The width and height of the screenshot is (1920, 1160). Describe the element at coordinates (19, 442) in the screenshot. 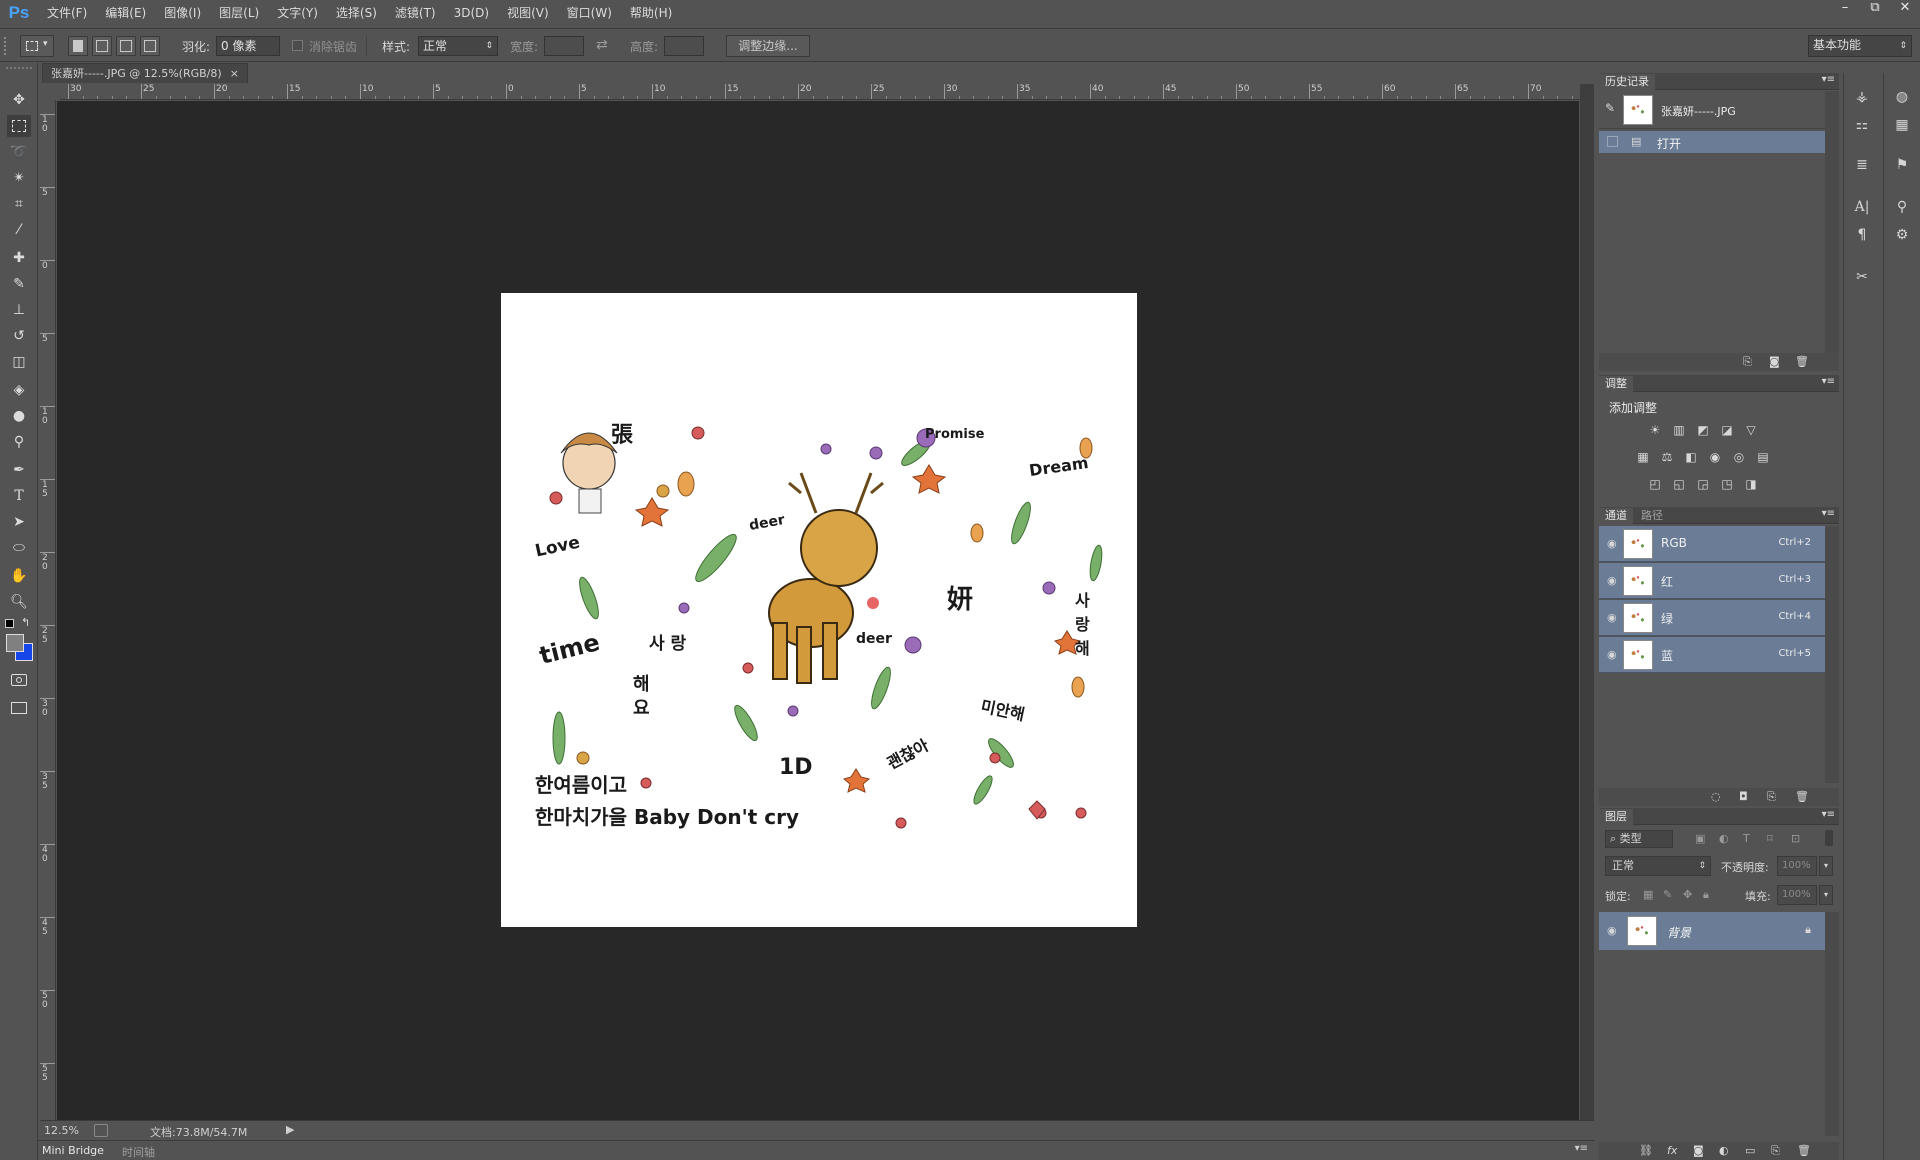

I see `dodge-tool-icon: ⚲` at that location.